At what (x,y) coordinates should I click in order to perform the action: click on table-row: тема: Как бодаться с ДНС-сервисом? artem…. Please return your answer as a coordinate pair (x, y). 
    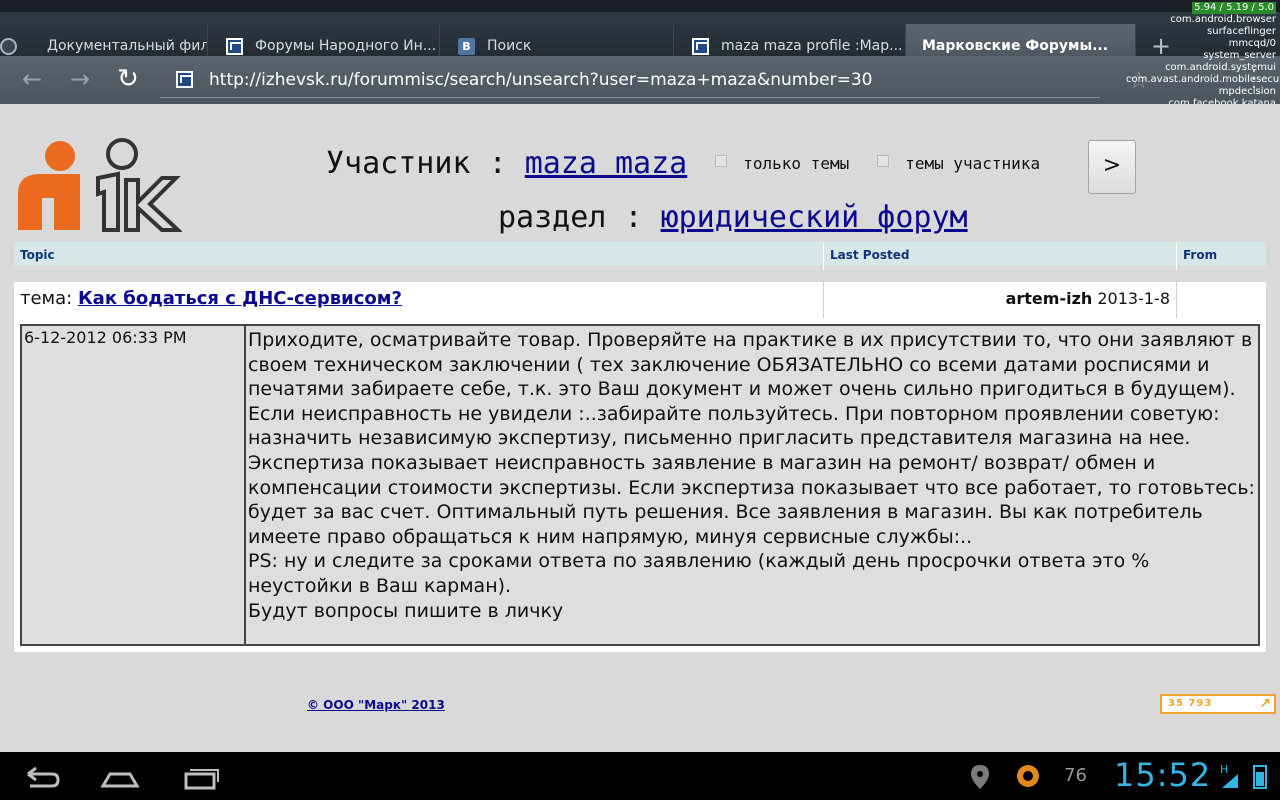
    Looking at the image, I should click on (640, 300).